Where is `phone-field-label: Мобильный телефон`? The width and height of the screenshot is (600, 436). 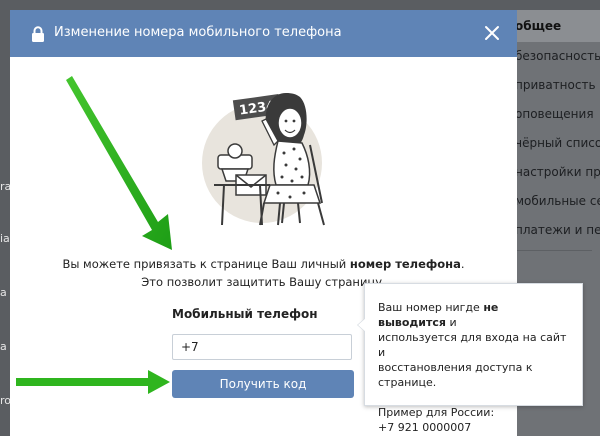 phone-field-label: Мобильный телефон is located at coordinates (245, 314).